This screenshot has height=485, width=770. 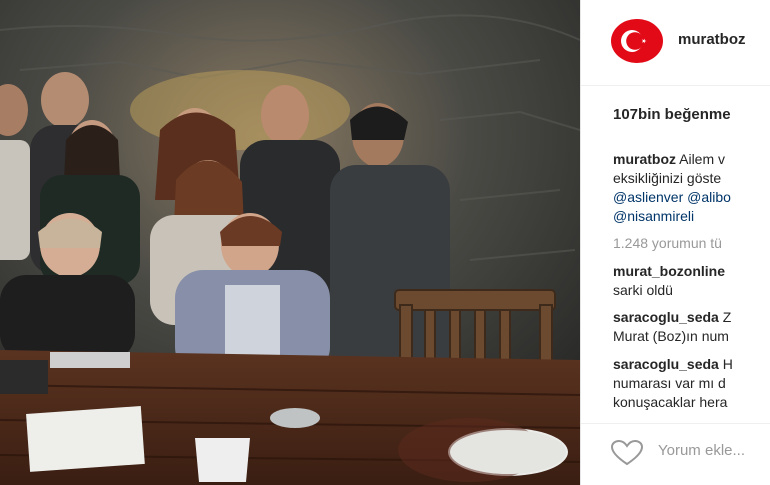 I want to click on comment-user: murat_bozonline, so click(x=669, y=271).